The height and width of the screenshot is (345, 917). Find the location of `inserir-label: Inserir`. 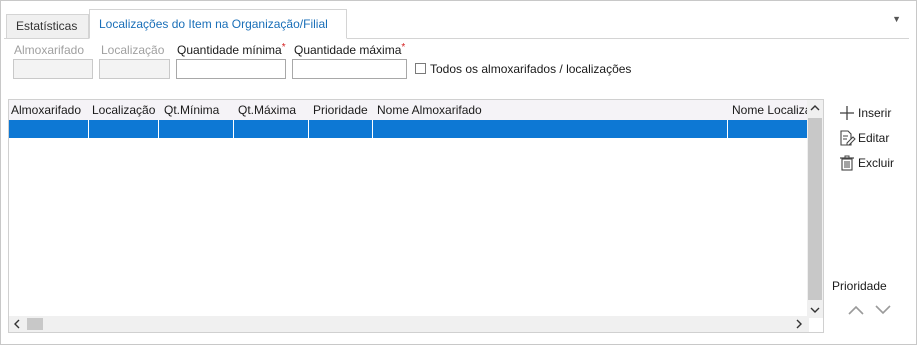

inserir-label: Inserir is located at coordinates (875, 112).